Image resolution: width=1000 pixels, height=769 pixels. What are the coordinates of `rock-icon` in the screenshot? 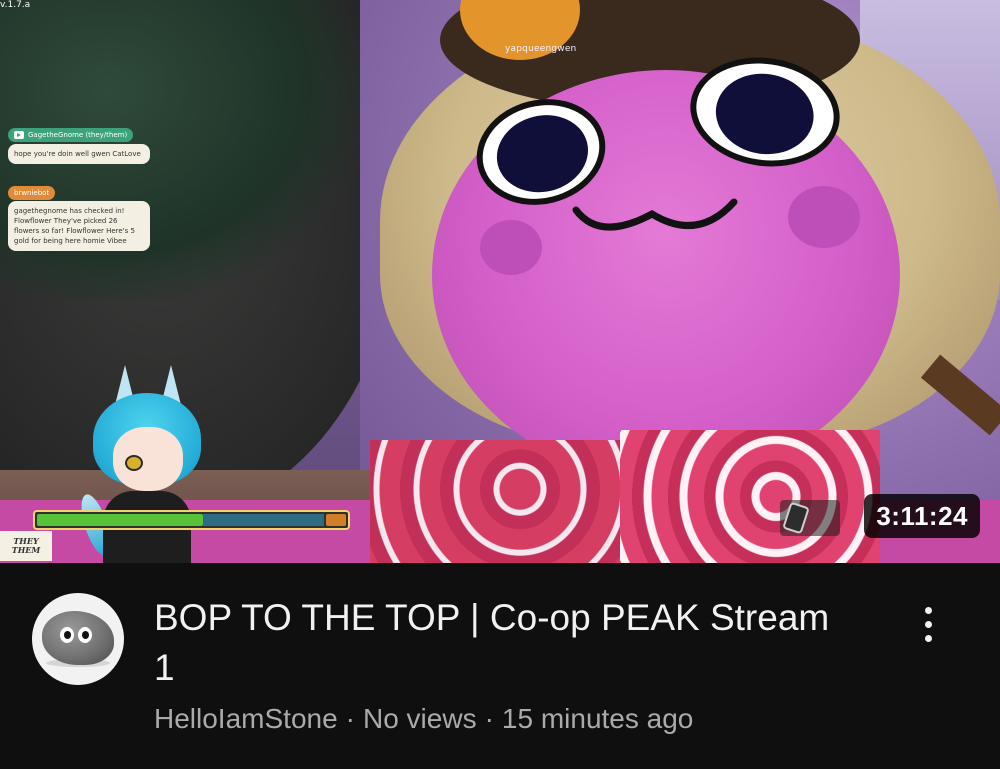 It's located at (78, 638).